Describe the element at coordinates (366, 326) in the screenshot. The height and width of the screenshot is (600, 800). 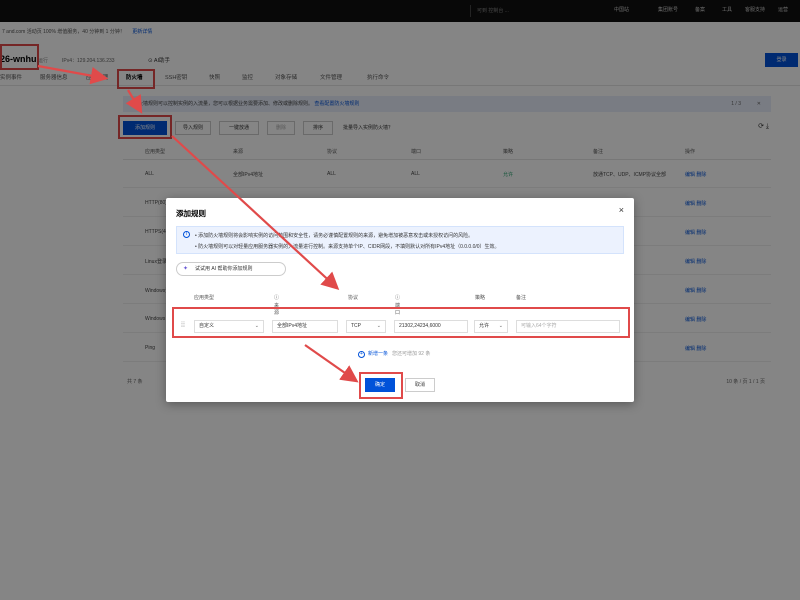
I see `protocol-select: TCP ⌄` at that location.